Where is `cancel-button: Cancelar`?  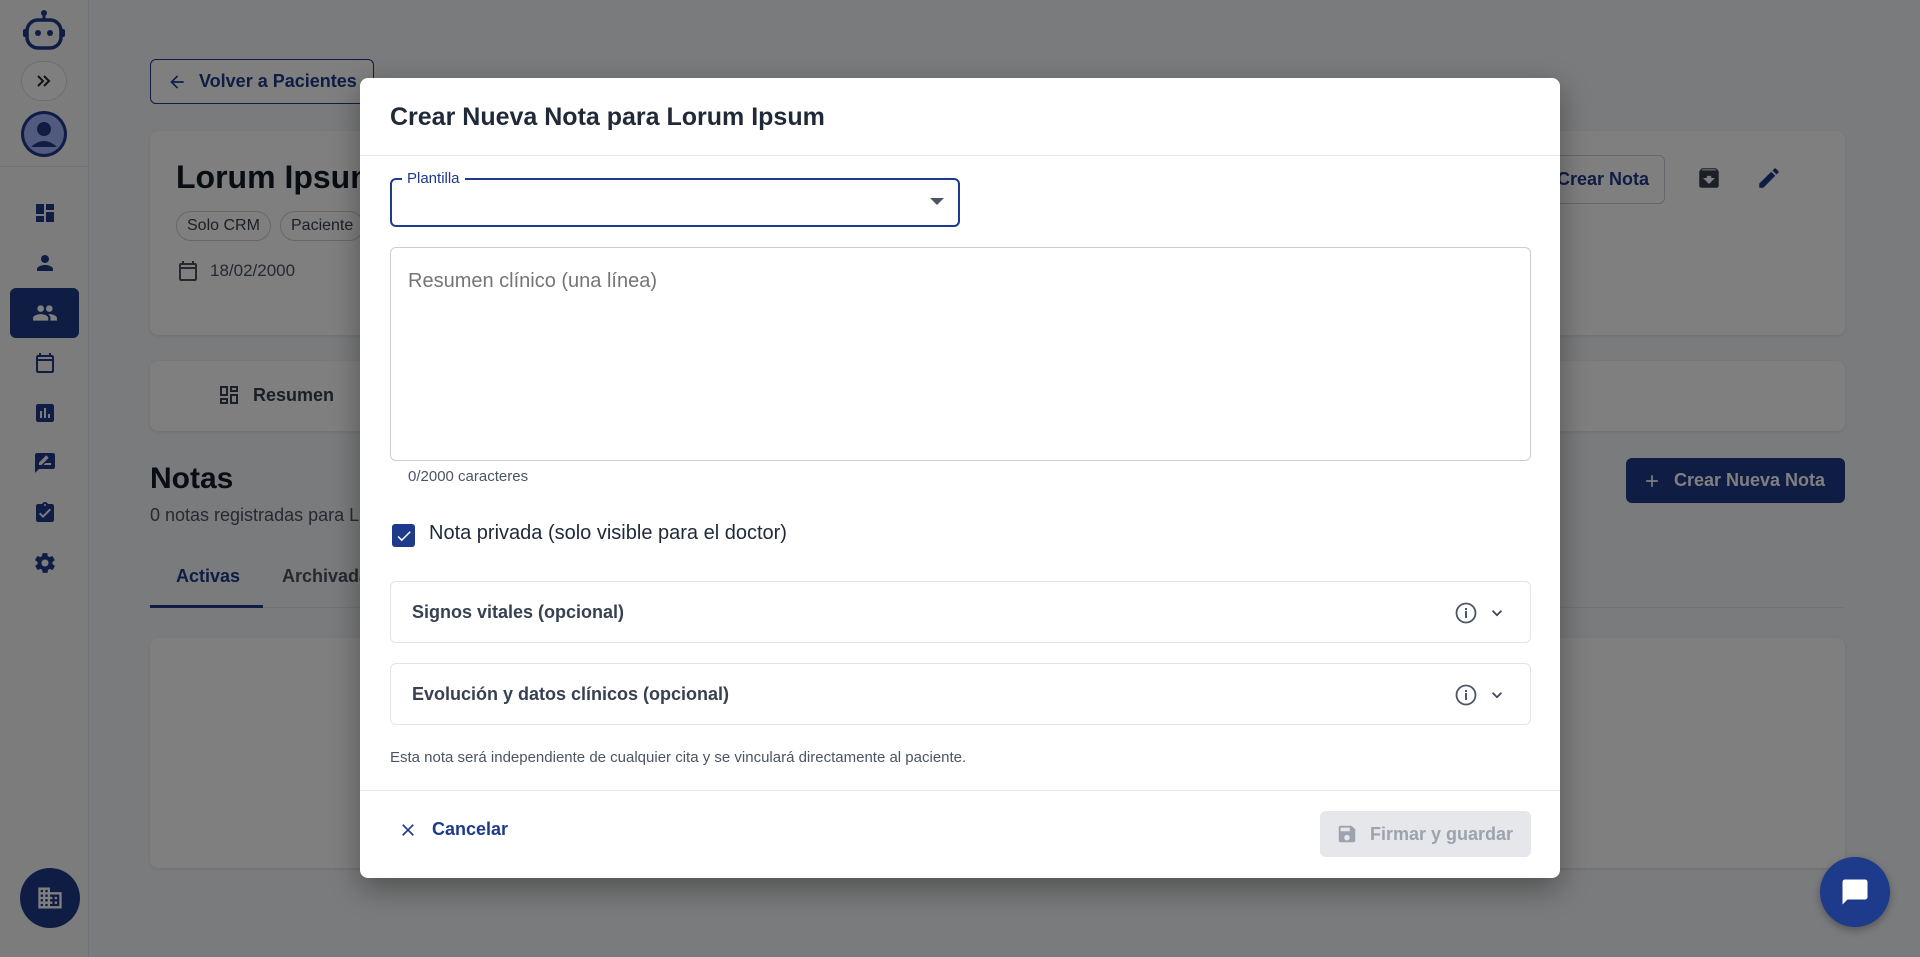 cancel-button: Cancelar is located at coordinates (453, 829).